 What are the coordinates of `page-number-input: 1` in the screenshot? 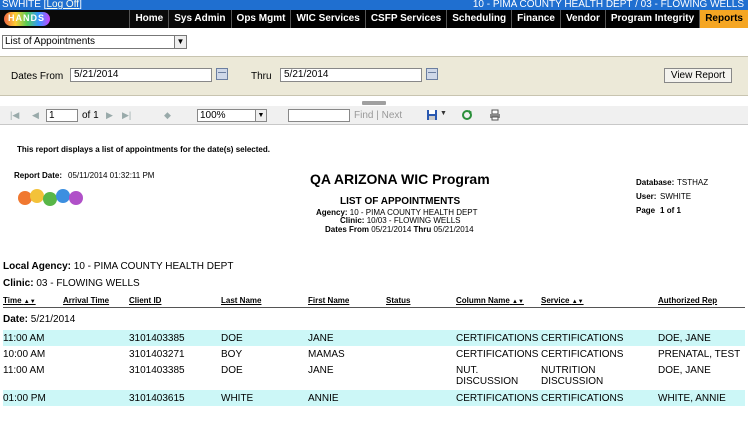 It's located at (62, 115).